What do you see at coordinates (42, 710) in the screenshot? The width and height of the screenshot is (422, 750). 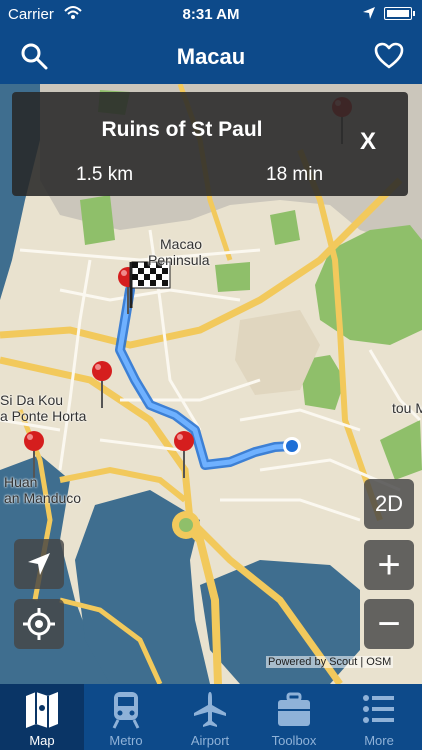 I see `map-icon` at bounding box center [42, 710].